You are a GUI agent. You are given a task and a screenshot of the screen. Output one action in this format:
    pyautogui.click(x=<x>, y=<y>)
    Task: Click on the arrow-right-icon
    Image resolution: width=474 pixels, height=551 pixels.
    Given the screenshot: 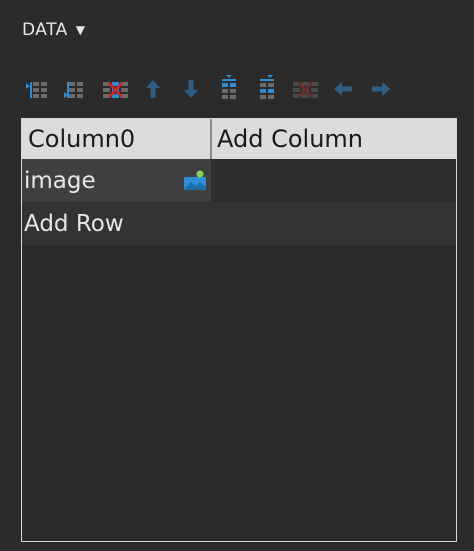 What is the action you would take?
    pyautogui.click(x=381, y=89)
    